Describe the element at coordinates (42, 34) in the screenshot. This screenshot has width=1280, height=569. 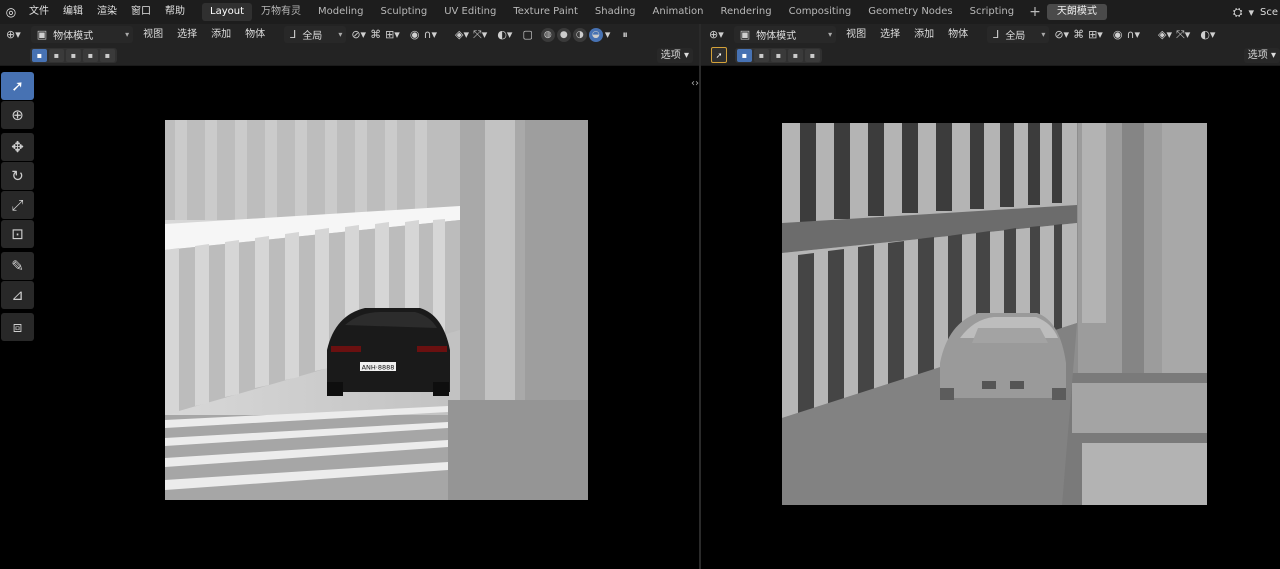
I see `object-mode-icon: ▣` at that location.